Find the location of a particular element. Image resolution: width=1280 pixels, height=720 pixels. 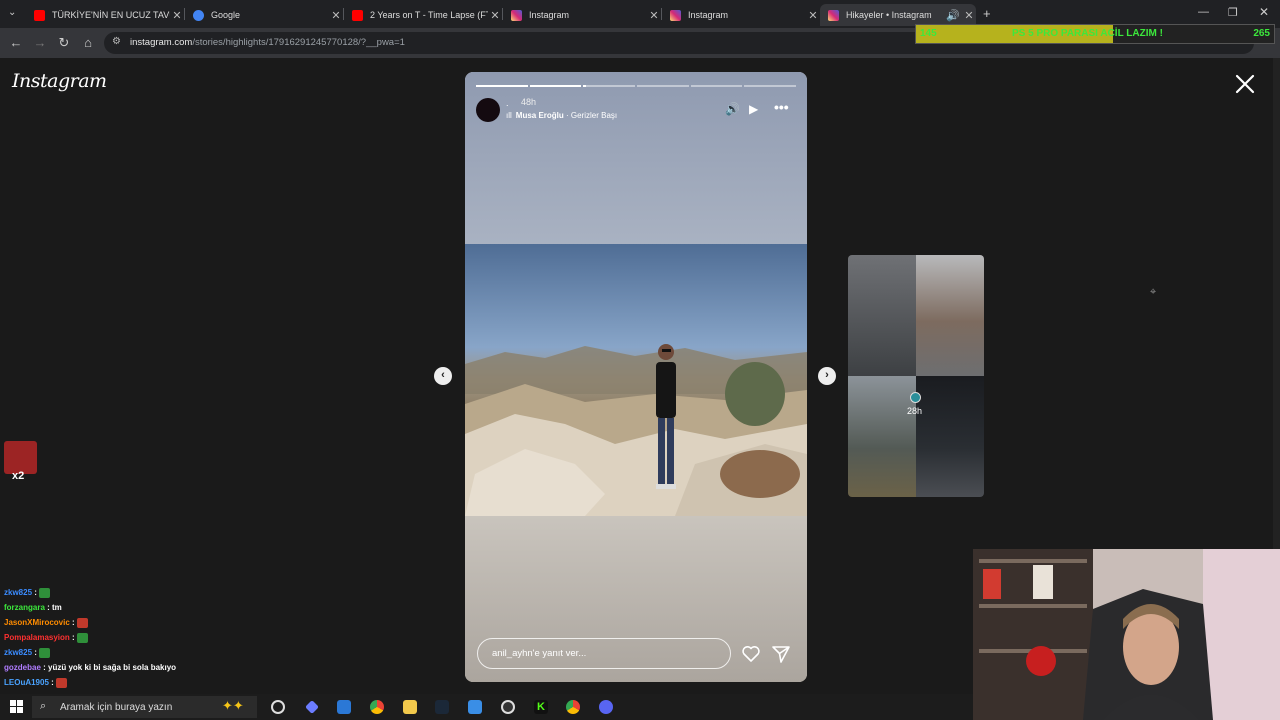

search-icon: ⌕ is located at coordinates (43, 706).